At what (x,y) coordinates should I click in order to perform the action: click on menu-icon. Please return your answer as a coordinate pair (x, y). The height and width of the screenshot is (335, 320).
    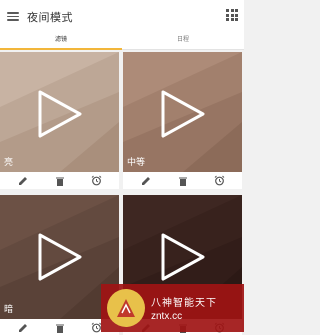
    Looking at the image, I should click on (13, 17).